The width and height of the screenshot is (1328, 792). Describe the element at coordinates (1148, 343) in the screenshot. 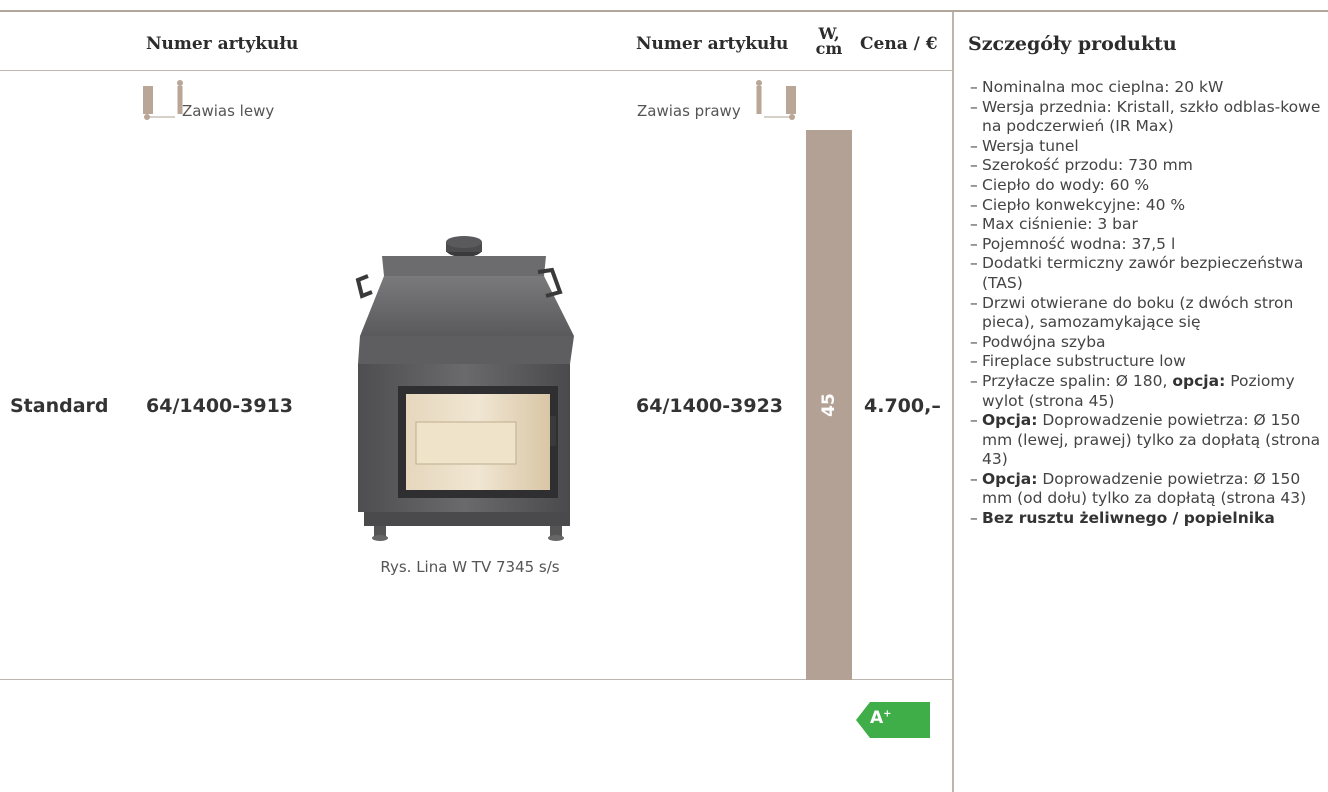

I see `detail-item: Podwójna szyba` at that location.